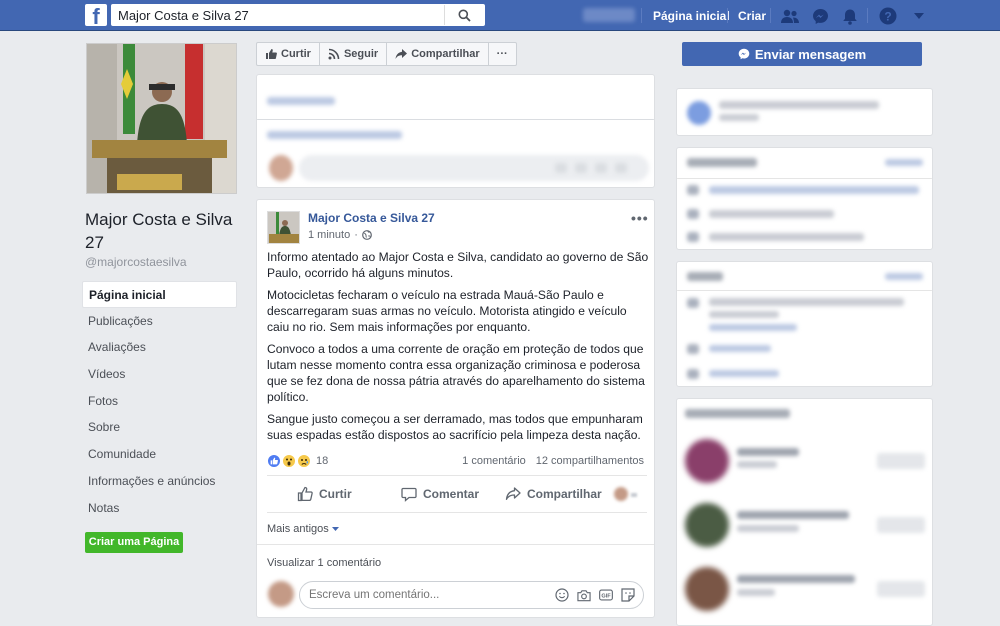 The width and height of the screenshot is (1000, 626). What do you see at coordinates (322, 461) in the screenshot?
I see `reaction-count: 18` at bounding box center [322, 461].